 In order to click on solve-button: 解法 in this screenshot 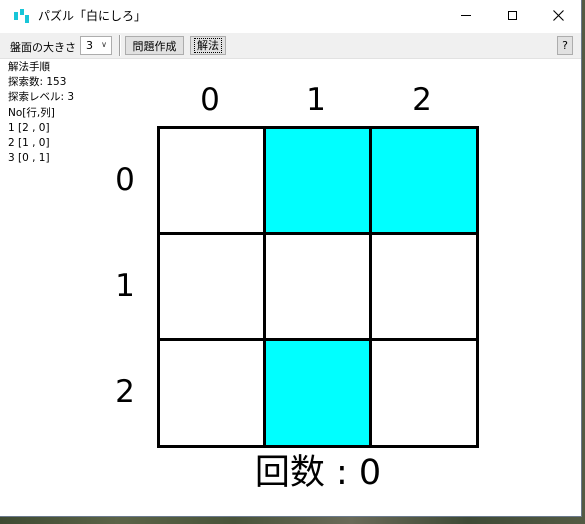, I will do `click(208, 45)`.